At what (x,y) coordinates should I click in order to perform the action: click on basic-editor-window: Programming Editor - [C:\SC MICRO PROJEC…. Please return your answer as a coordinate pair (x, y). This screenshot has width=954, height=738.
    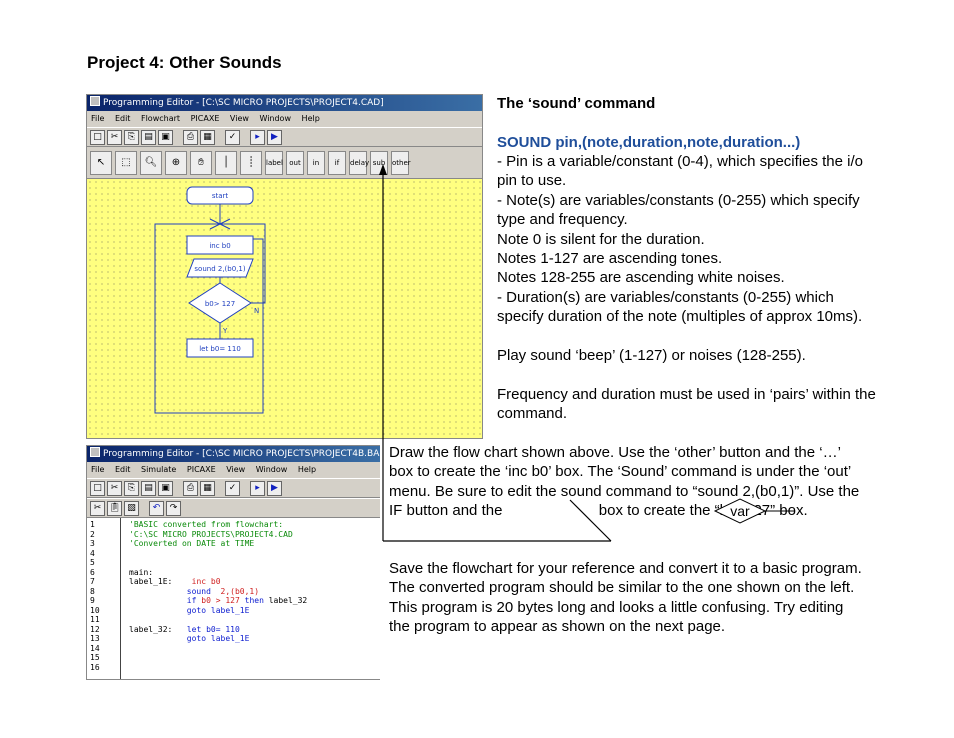
    Looking at the image, I should click on (233, 562).